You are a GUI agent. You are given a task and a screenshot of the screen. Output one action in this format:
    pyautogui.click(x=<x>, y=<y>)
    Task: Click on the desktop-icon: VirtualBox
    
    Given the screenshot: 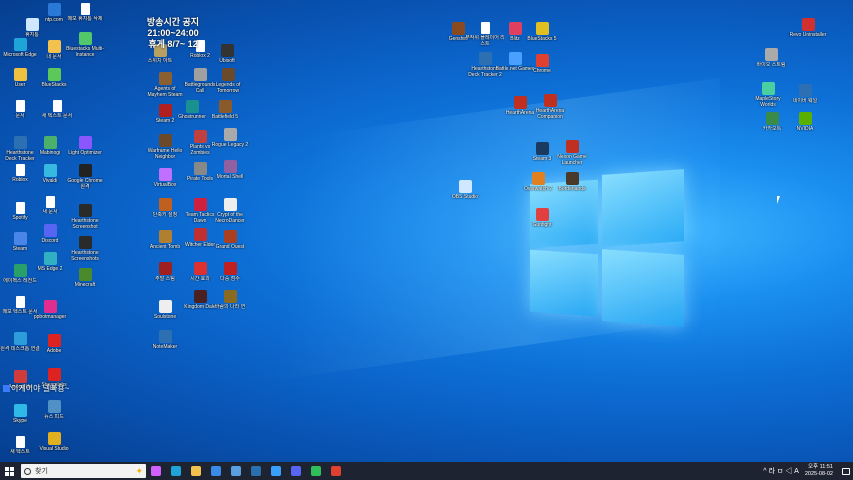 What is the action you would take?
    pyautogui.click(x=165, y=178)
    